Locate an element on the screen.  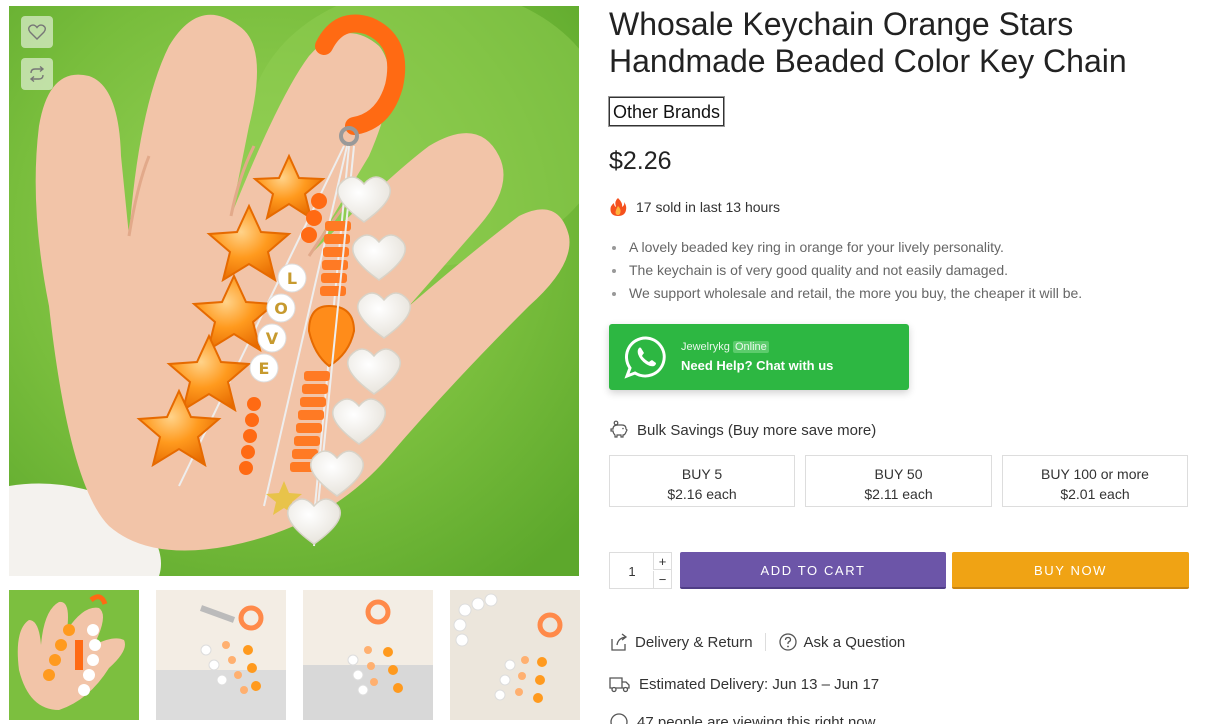
compare-icon is located at coordinates (37, 74).